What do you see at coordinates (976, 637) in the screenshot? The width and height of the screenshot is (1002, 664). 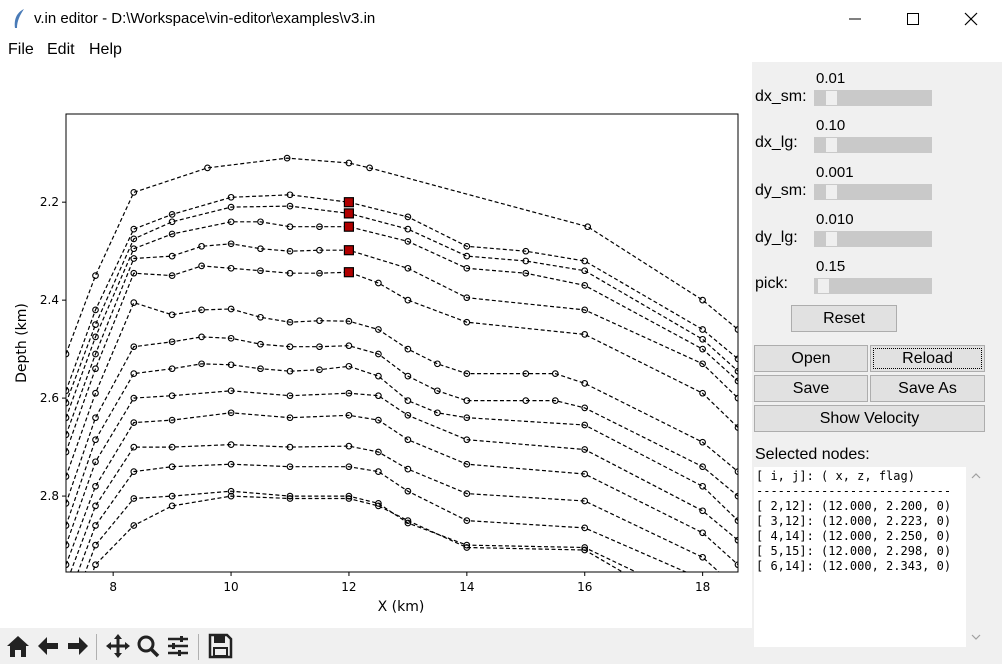 I see `scroll-down-icon` at bounding box center [976, 637].